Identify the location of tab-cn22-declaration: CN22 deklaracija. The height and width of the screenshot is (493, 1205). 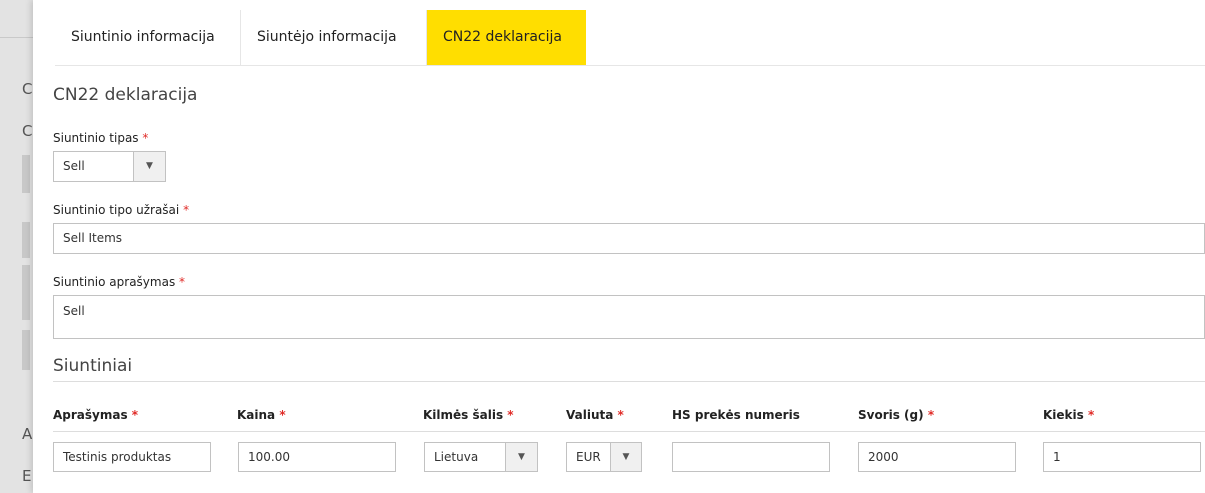
(506, 37).